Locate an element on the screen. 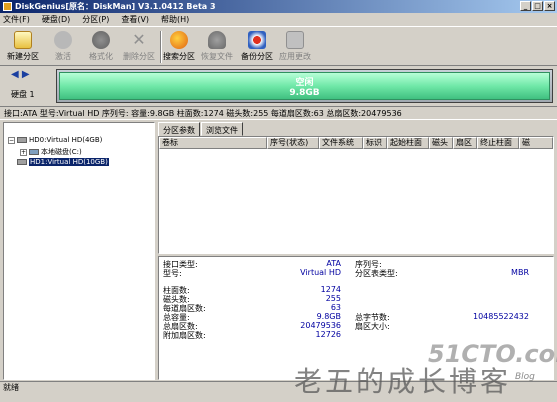  search-partition-icon is located at coordinates (179, 40).